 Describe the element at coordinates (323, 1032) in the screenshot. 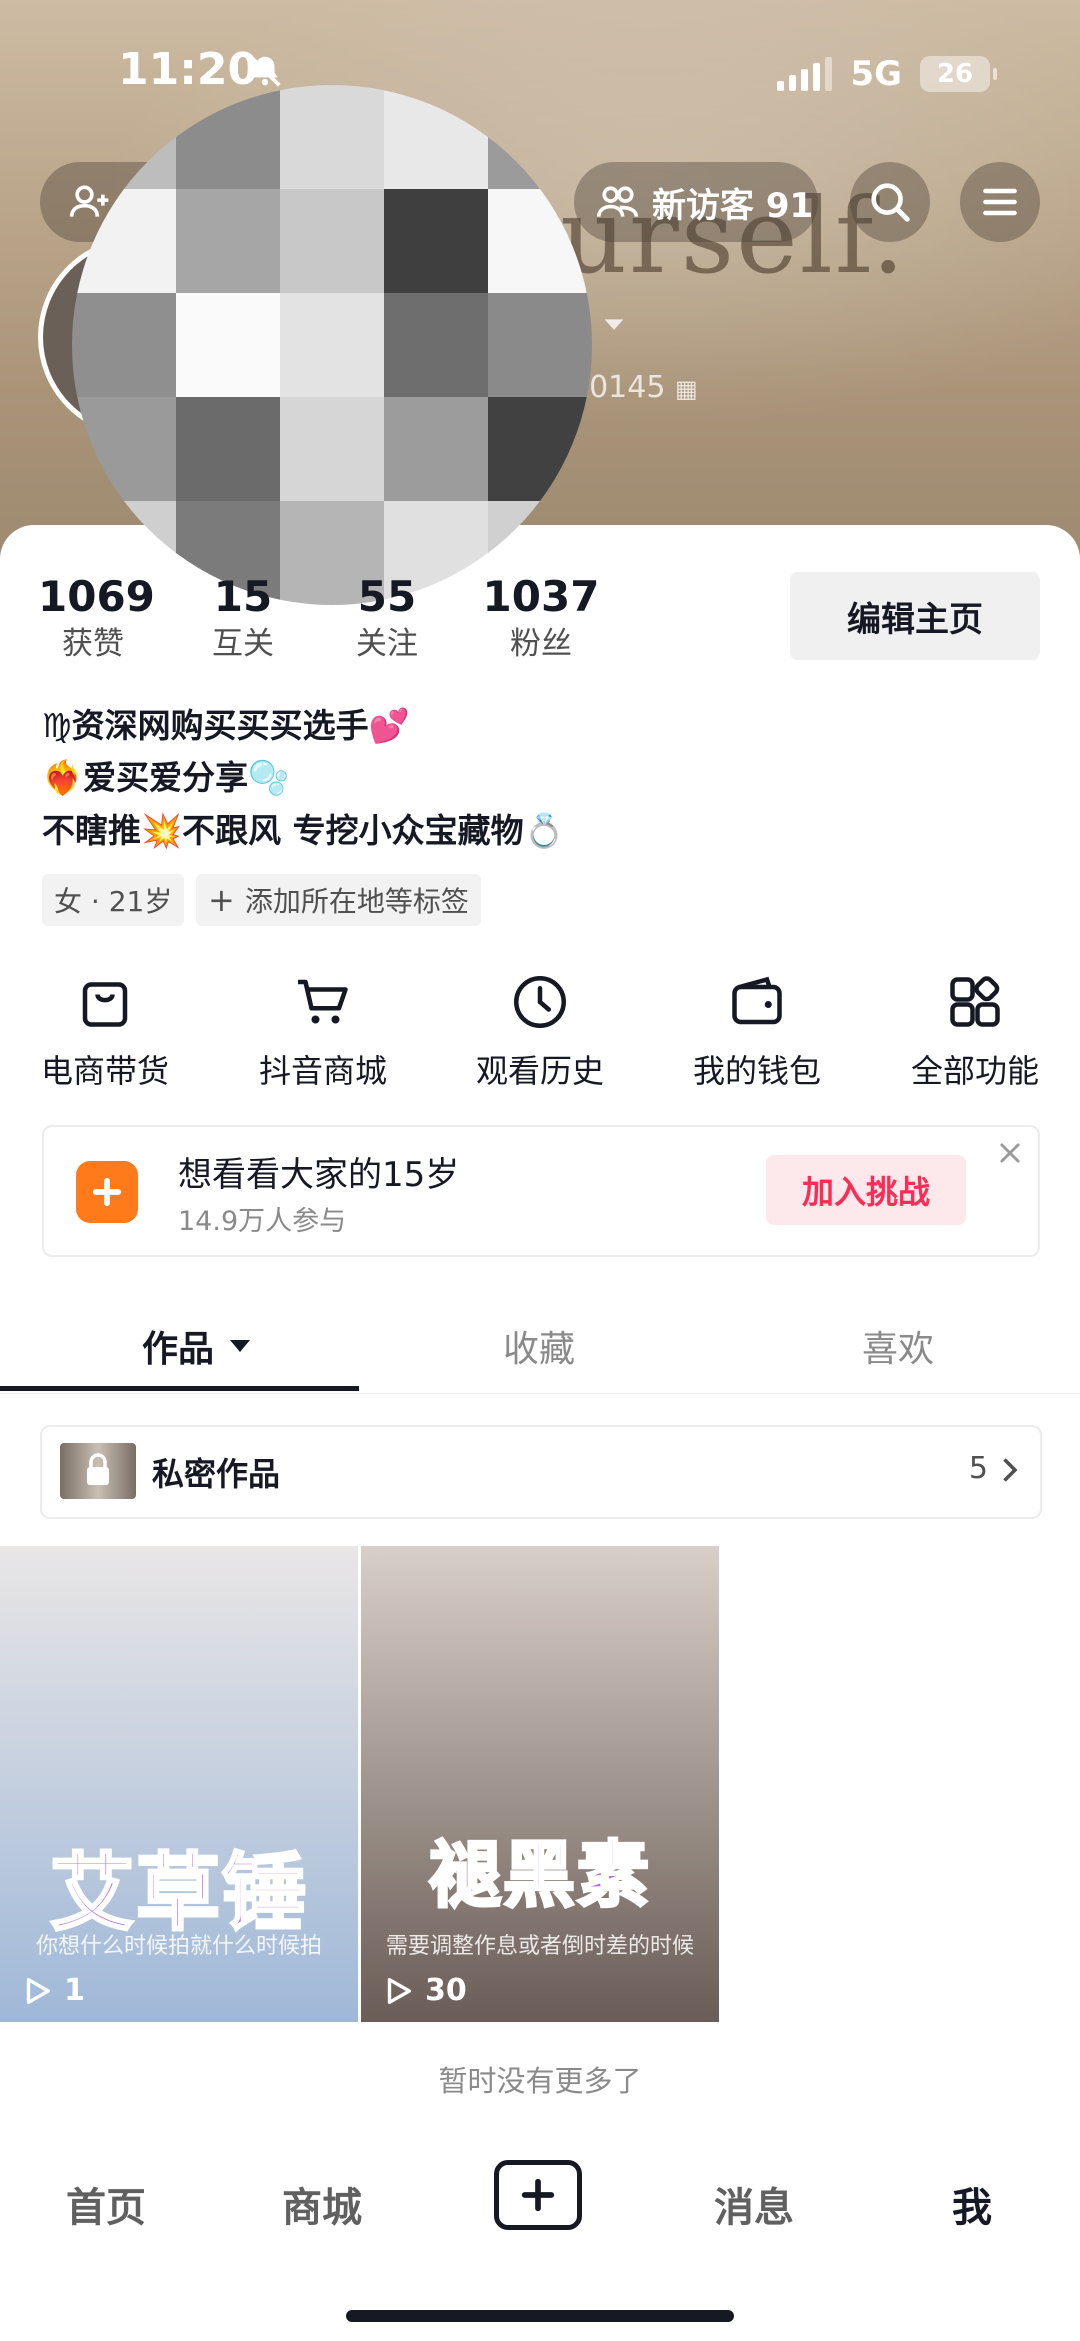

I see `function-mall: 抖音商城` at that location.